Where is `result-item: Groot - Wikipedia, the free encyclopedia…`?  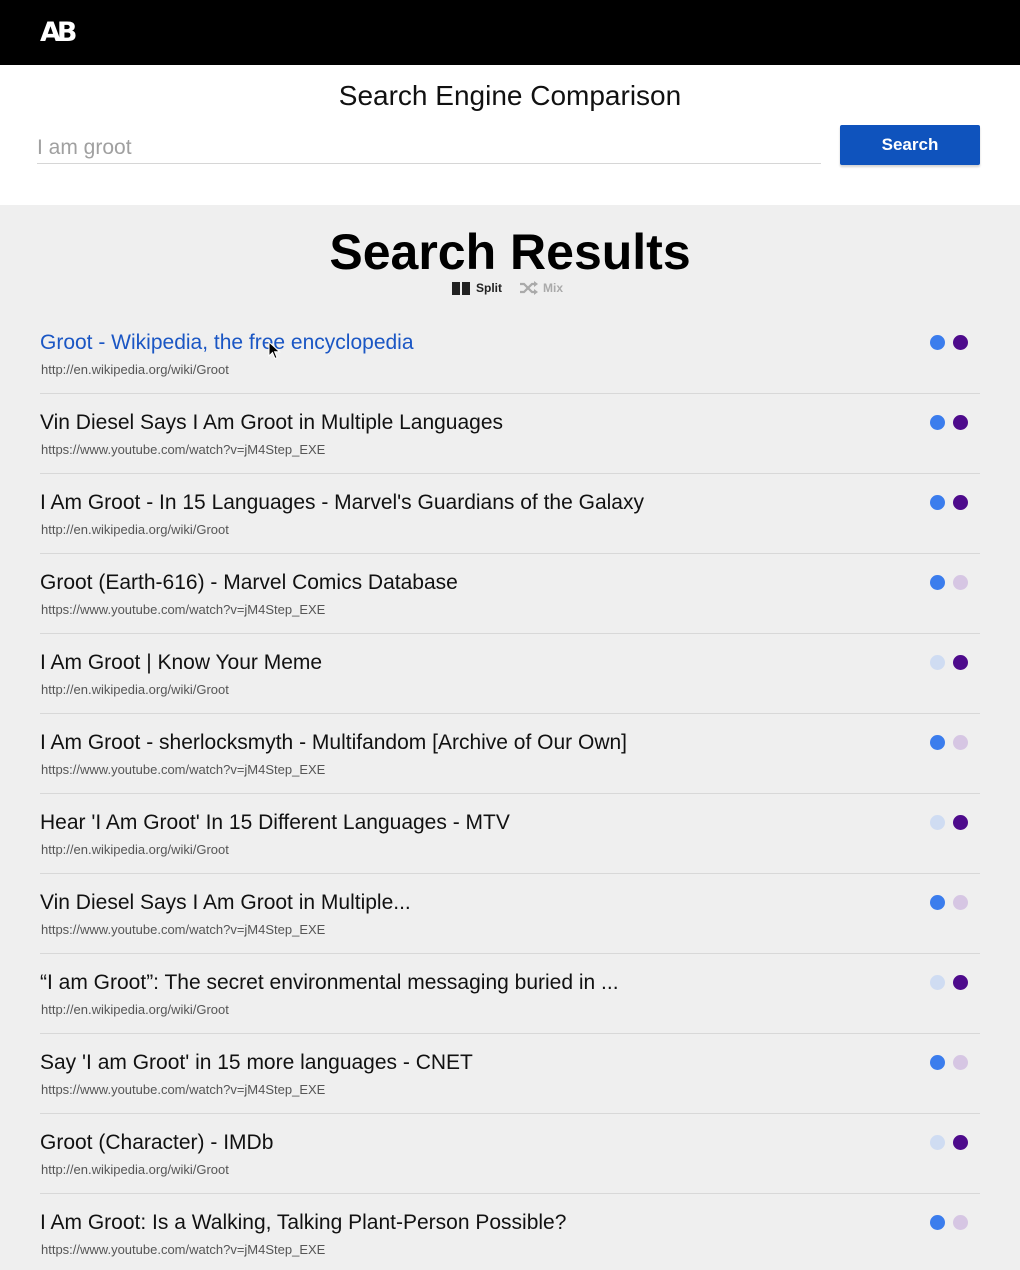 result-item: Groot - Wikipedia, the free encyclopedia… is located at coordinates (510, 354).